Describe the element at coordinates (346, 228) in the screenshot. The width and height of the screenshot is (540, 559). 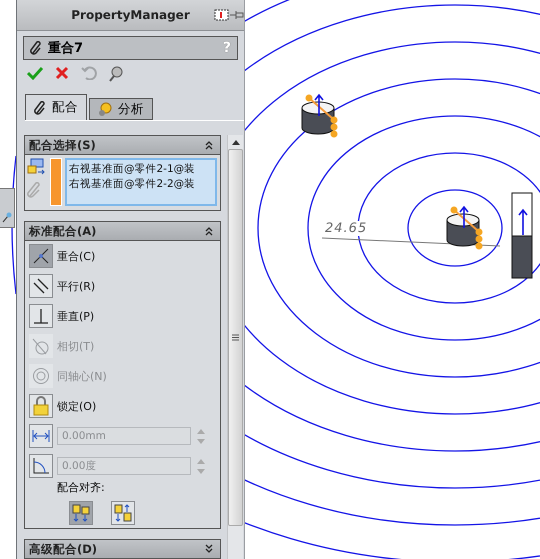
I see `dimension-value: 24.65` at that location.